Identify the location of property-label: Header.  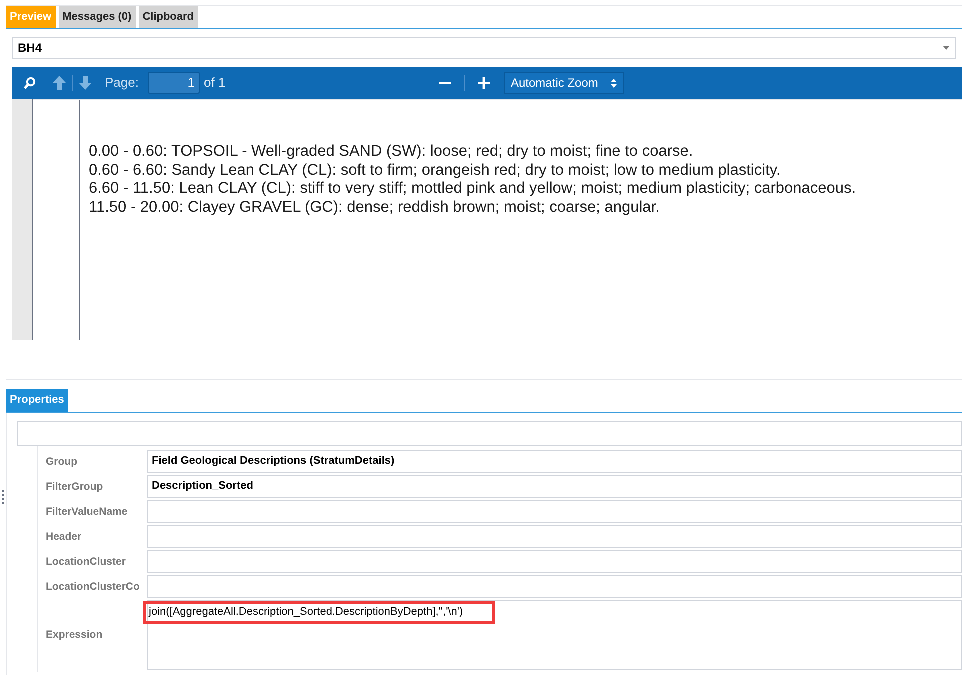
(64, 537).